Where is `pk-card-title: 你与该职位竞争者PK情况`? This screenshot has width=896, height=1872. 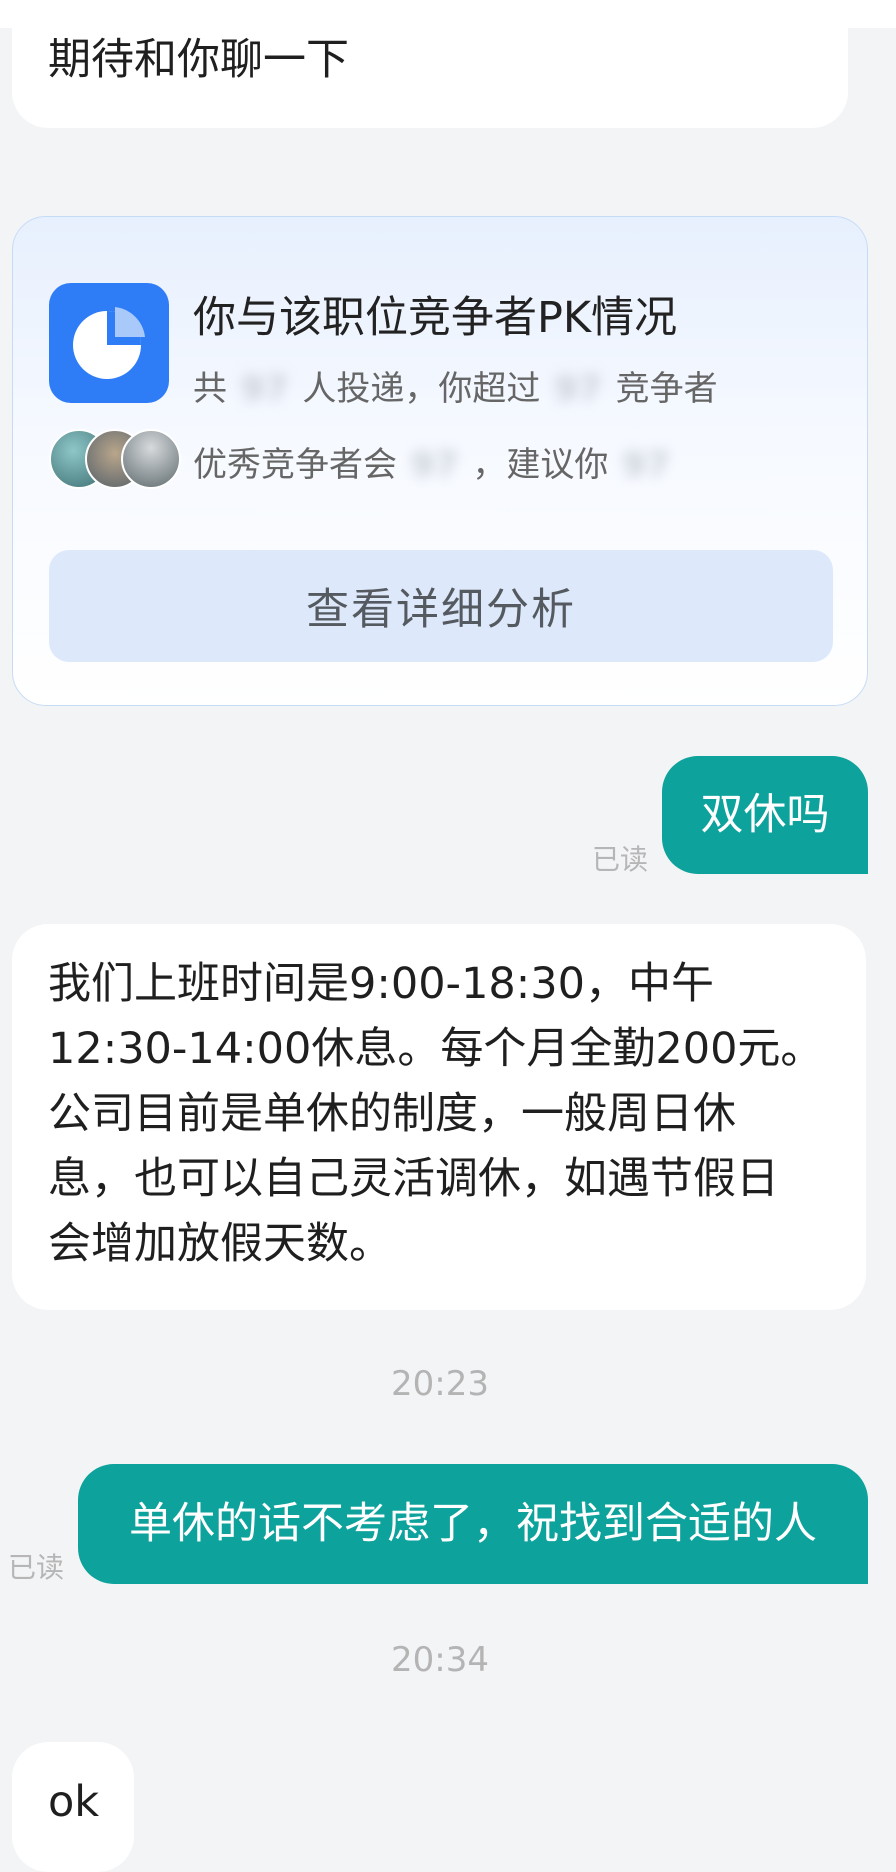
pk-card-title: 你与该职位竞争者PK情况 is located at coordinates (435, 318).